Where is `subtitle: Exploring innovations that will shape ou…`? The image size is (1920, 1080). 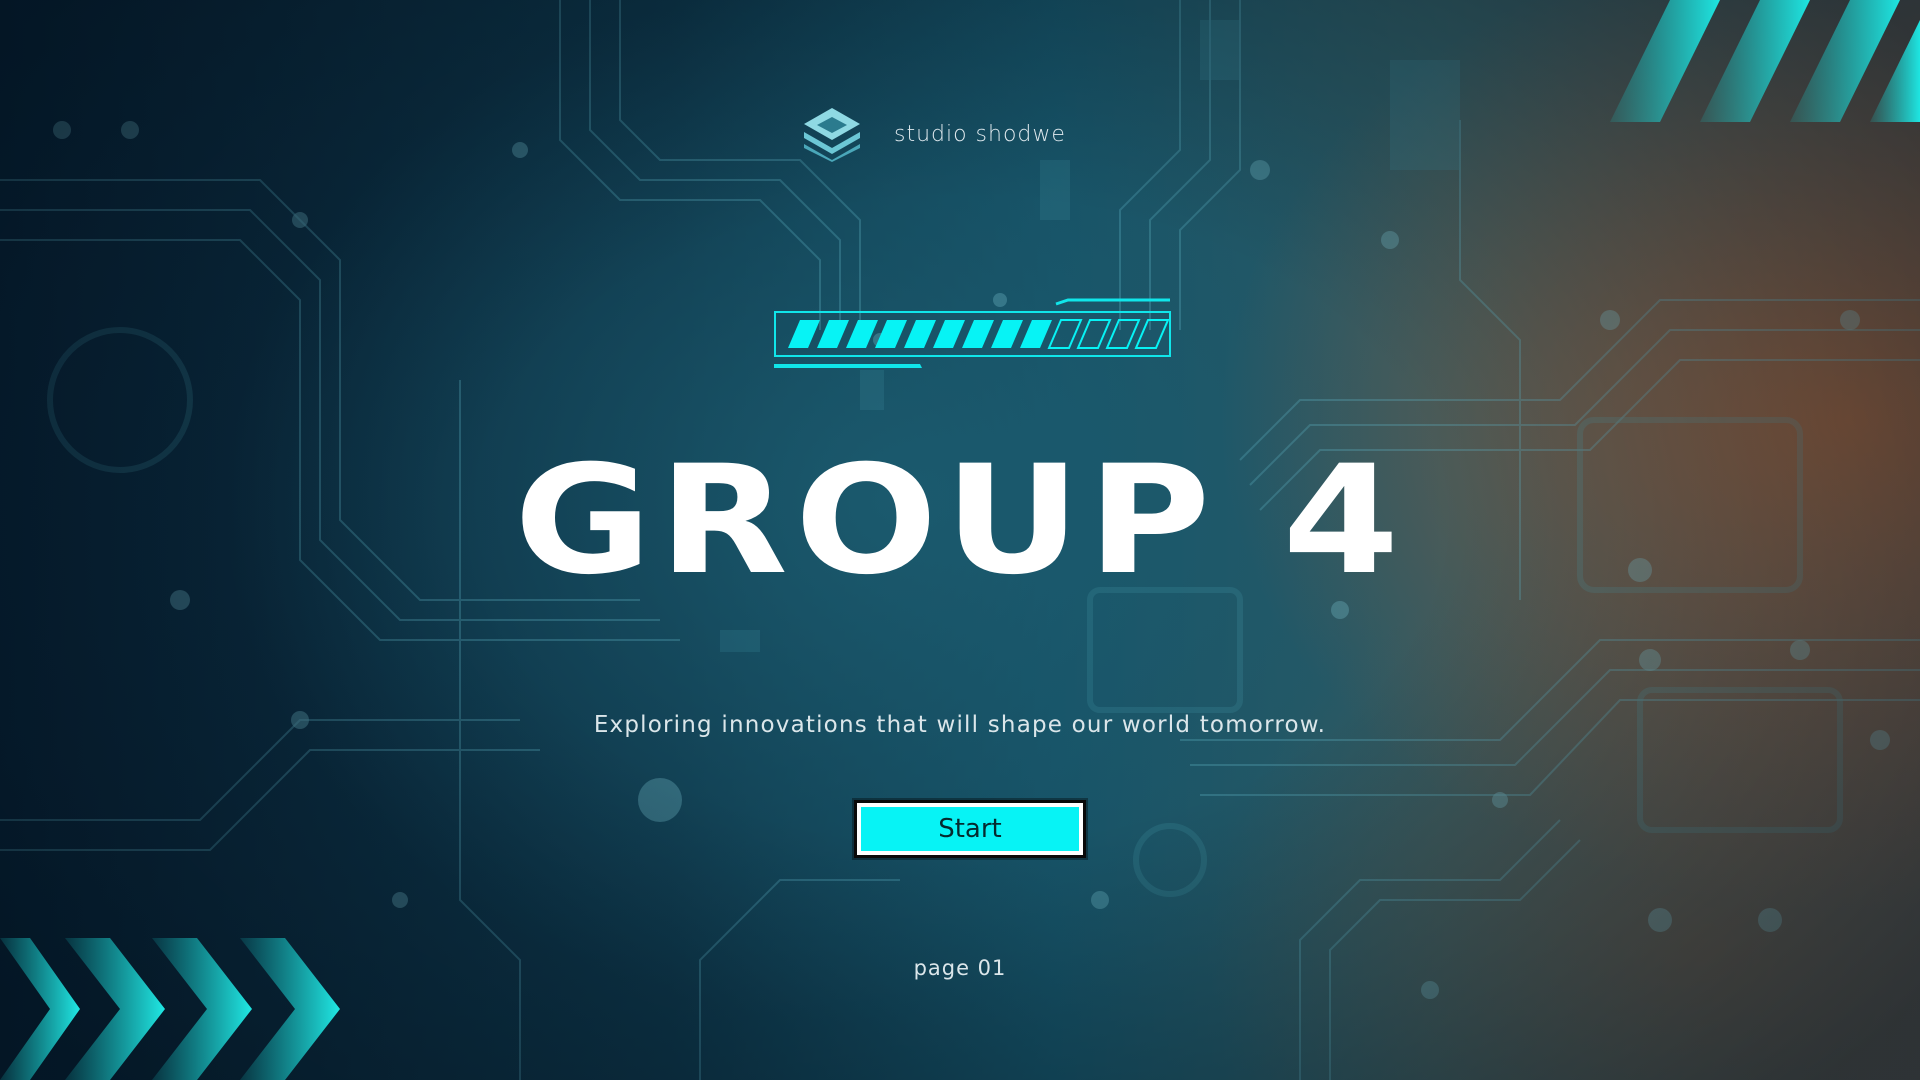
subtitle: Exploring innovations that will shape ou… is located at coordinates (960, 725).